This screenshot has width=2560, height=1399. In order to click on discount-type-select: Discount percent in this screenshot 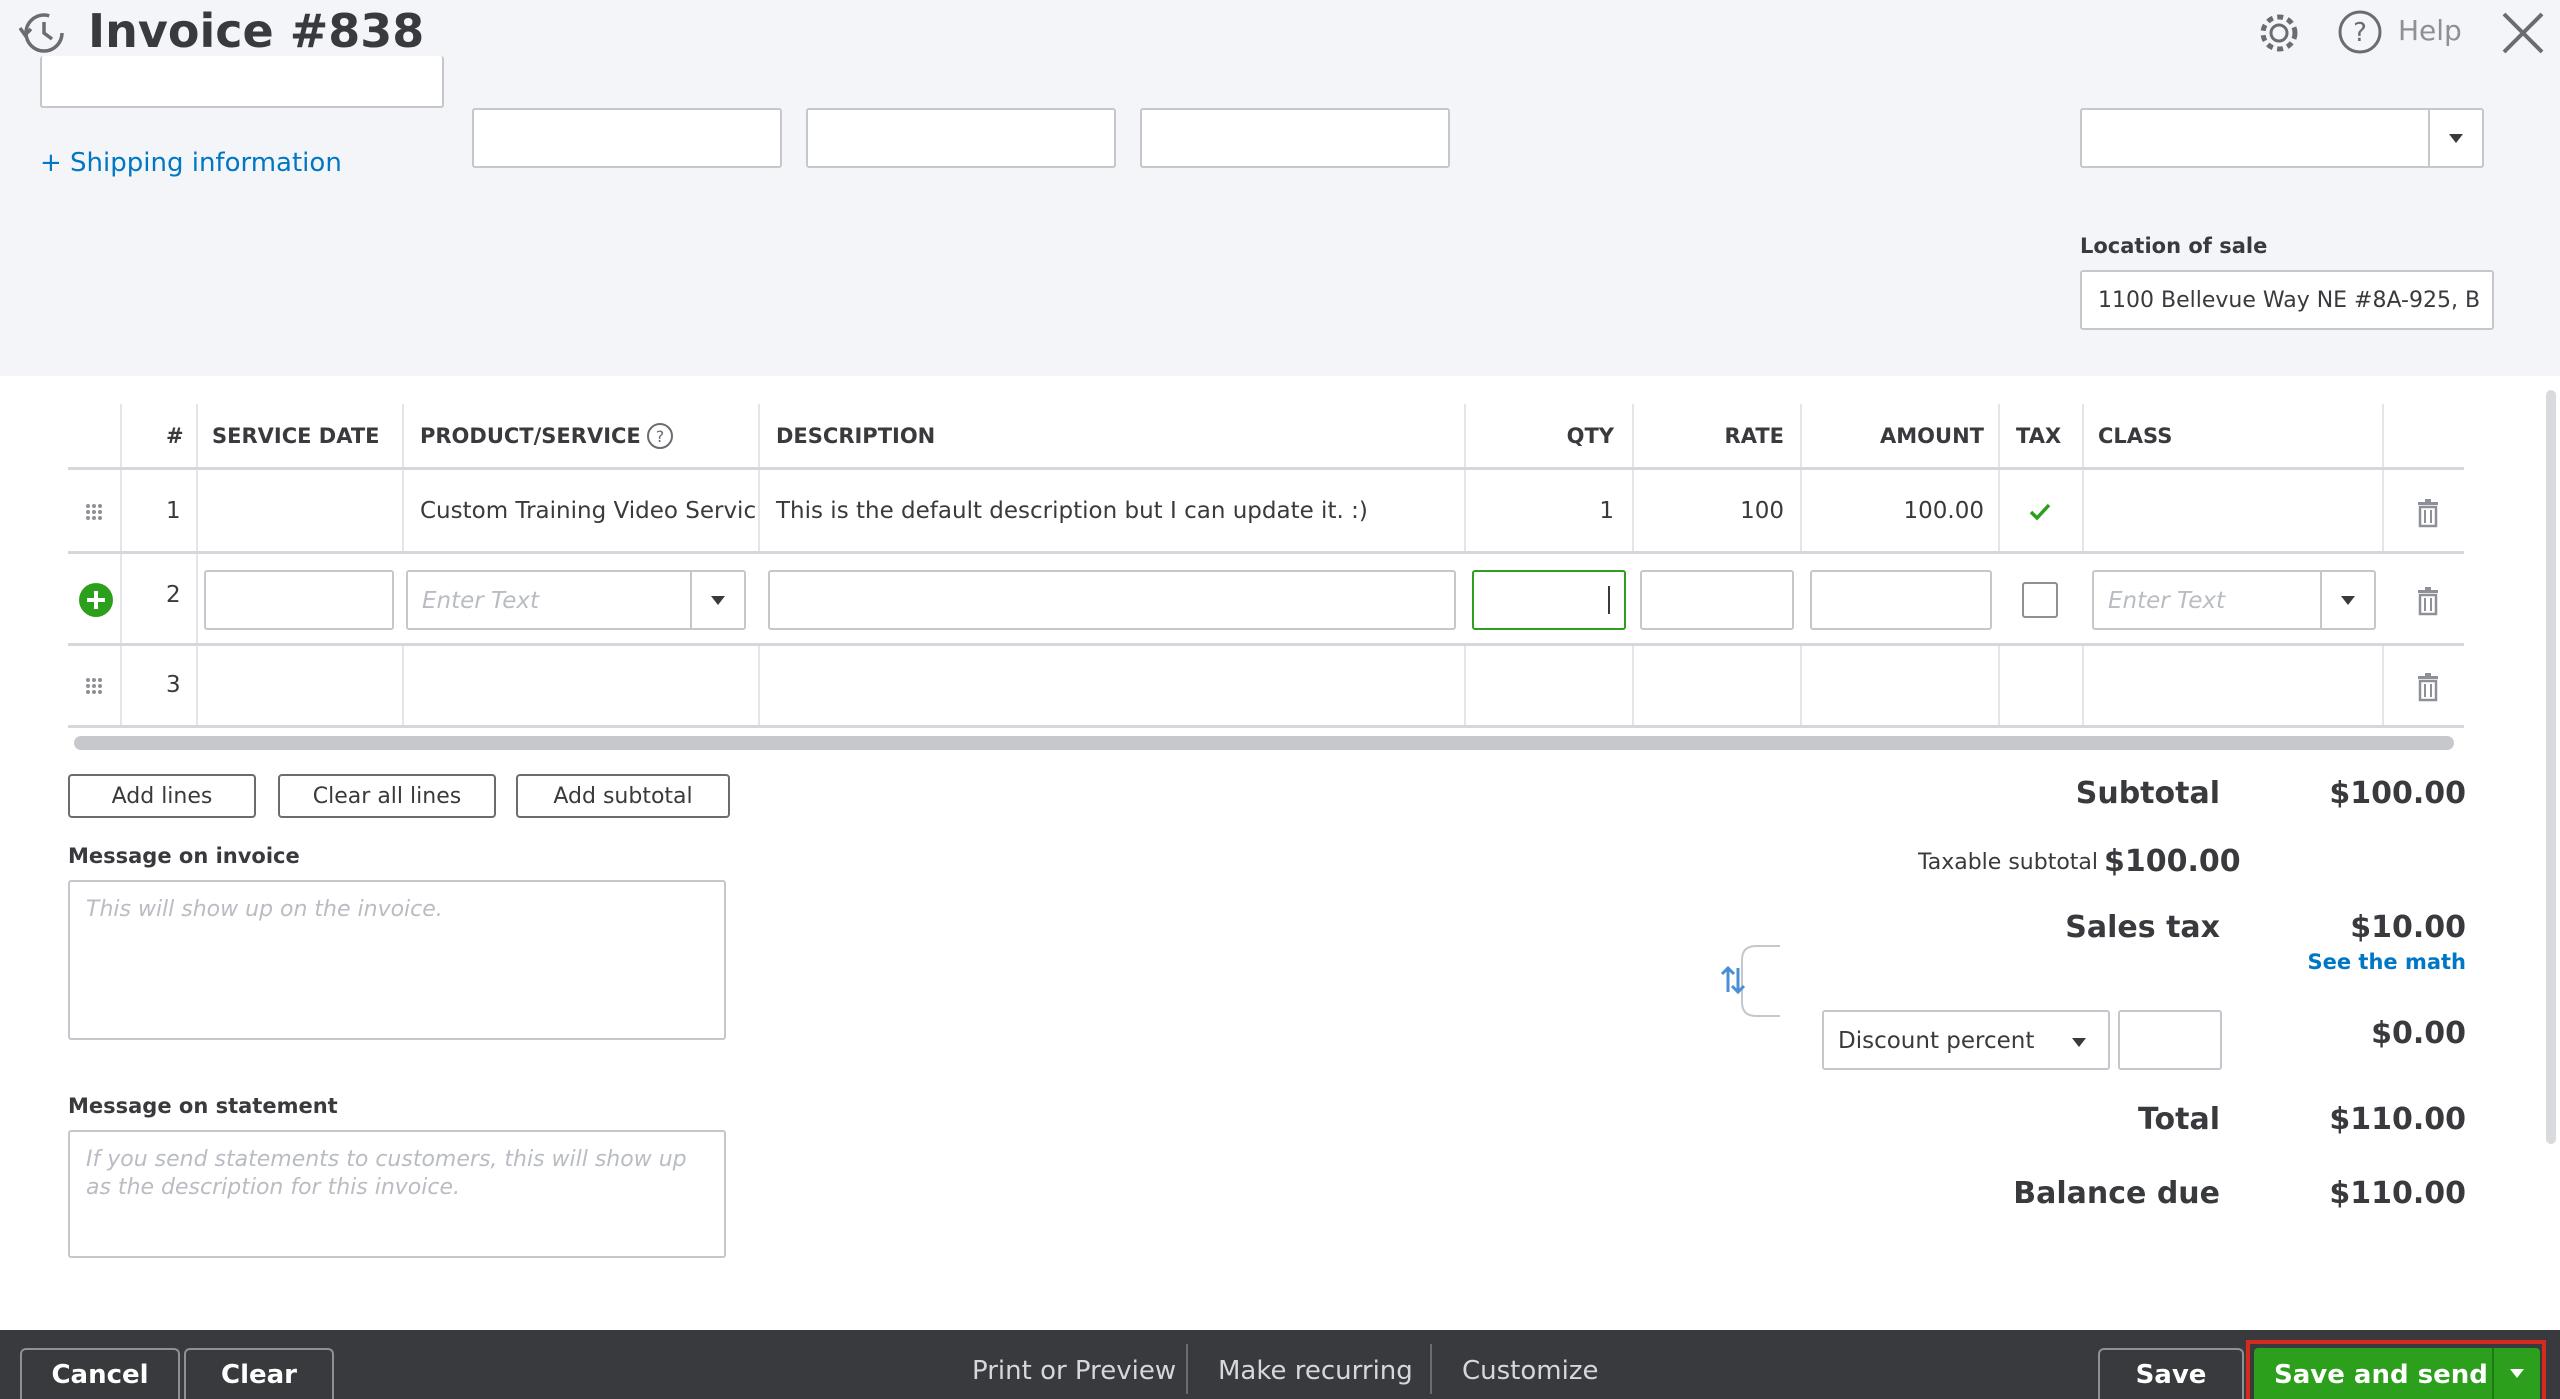, I will do `click(1966, 1040)`.